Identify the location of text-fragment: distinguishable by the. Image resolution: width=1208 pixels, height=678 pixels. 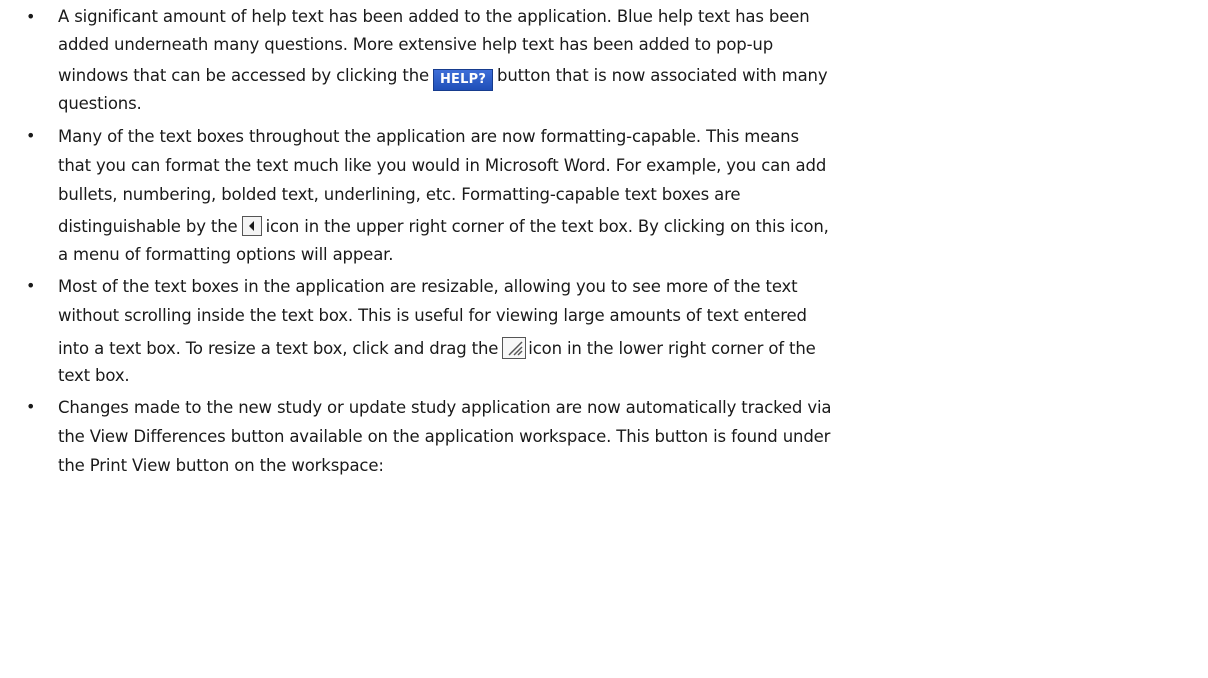
(148, 226).